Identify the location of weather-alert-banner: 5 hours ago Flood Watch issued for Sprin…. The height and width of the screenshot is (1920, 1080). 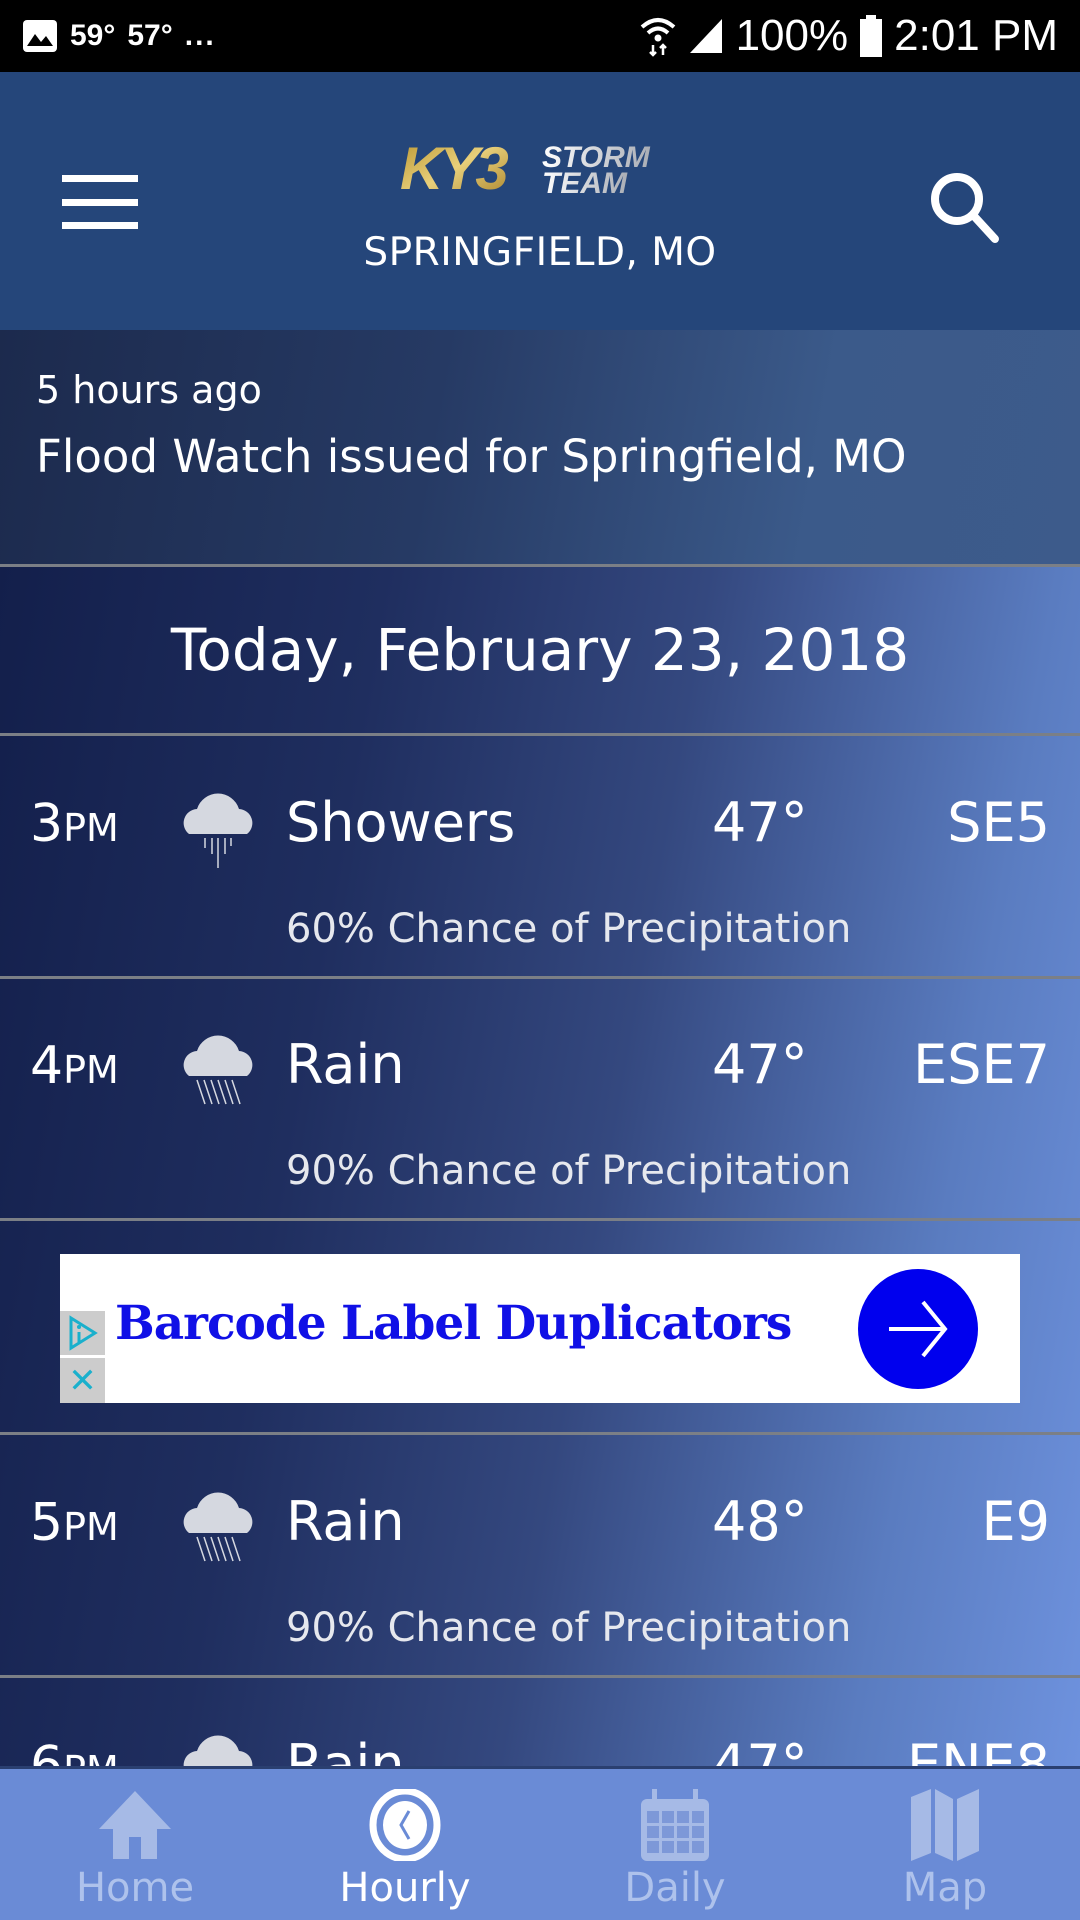
(540, 448).